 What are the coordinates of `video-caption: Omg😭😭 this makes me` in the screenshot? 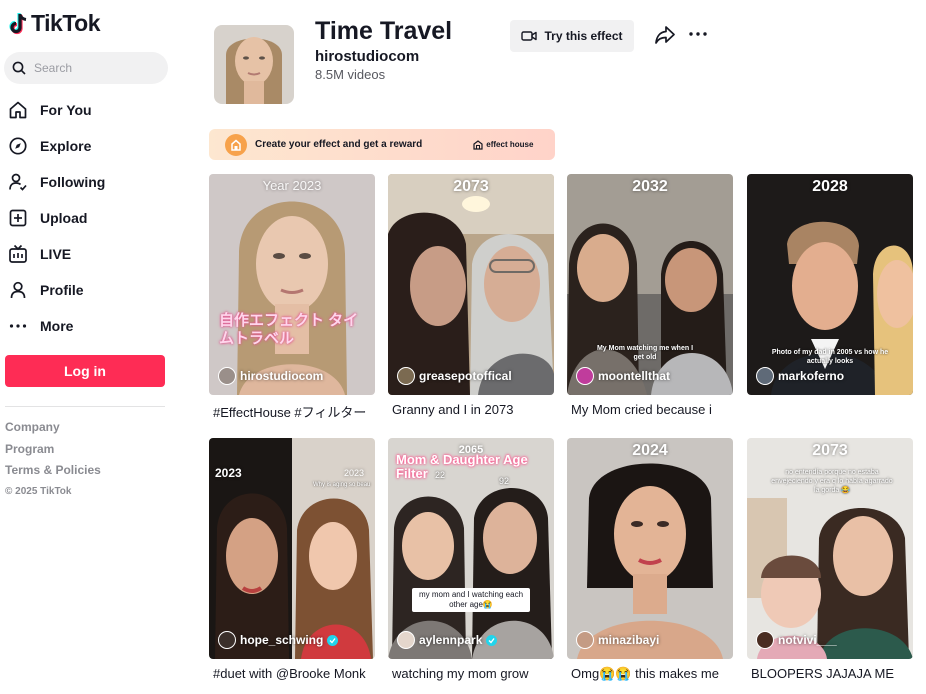 It's located at (650, 674).